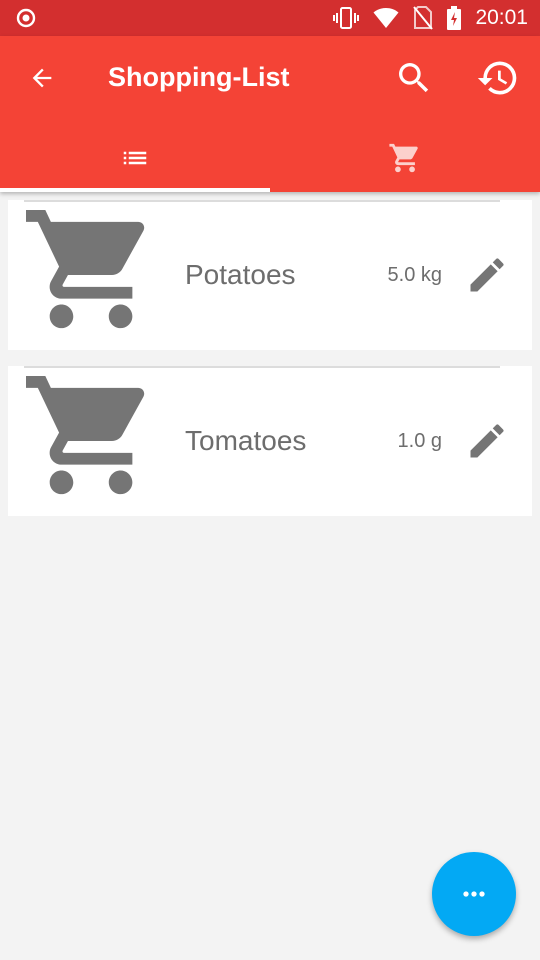  I want to click on item-name: Tomatoes, so click(246, 440).